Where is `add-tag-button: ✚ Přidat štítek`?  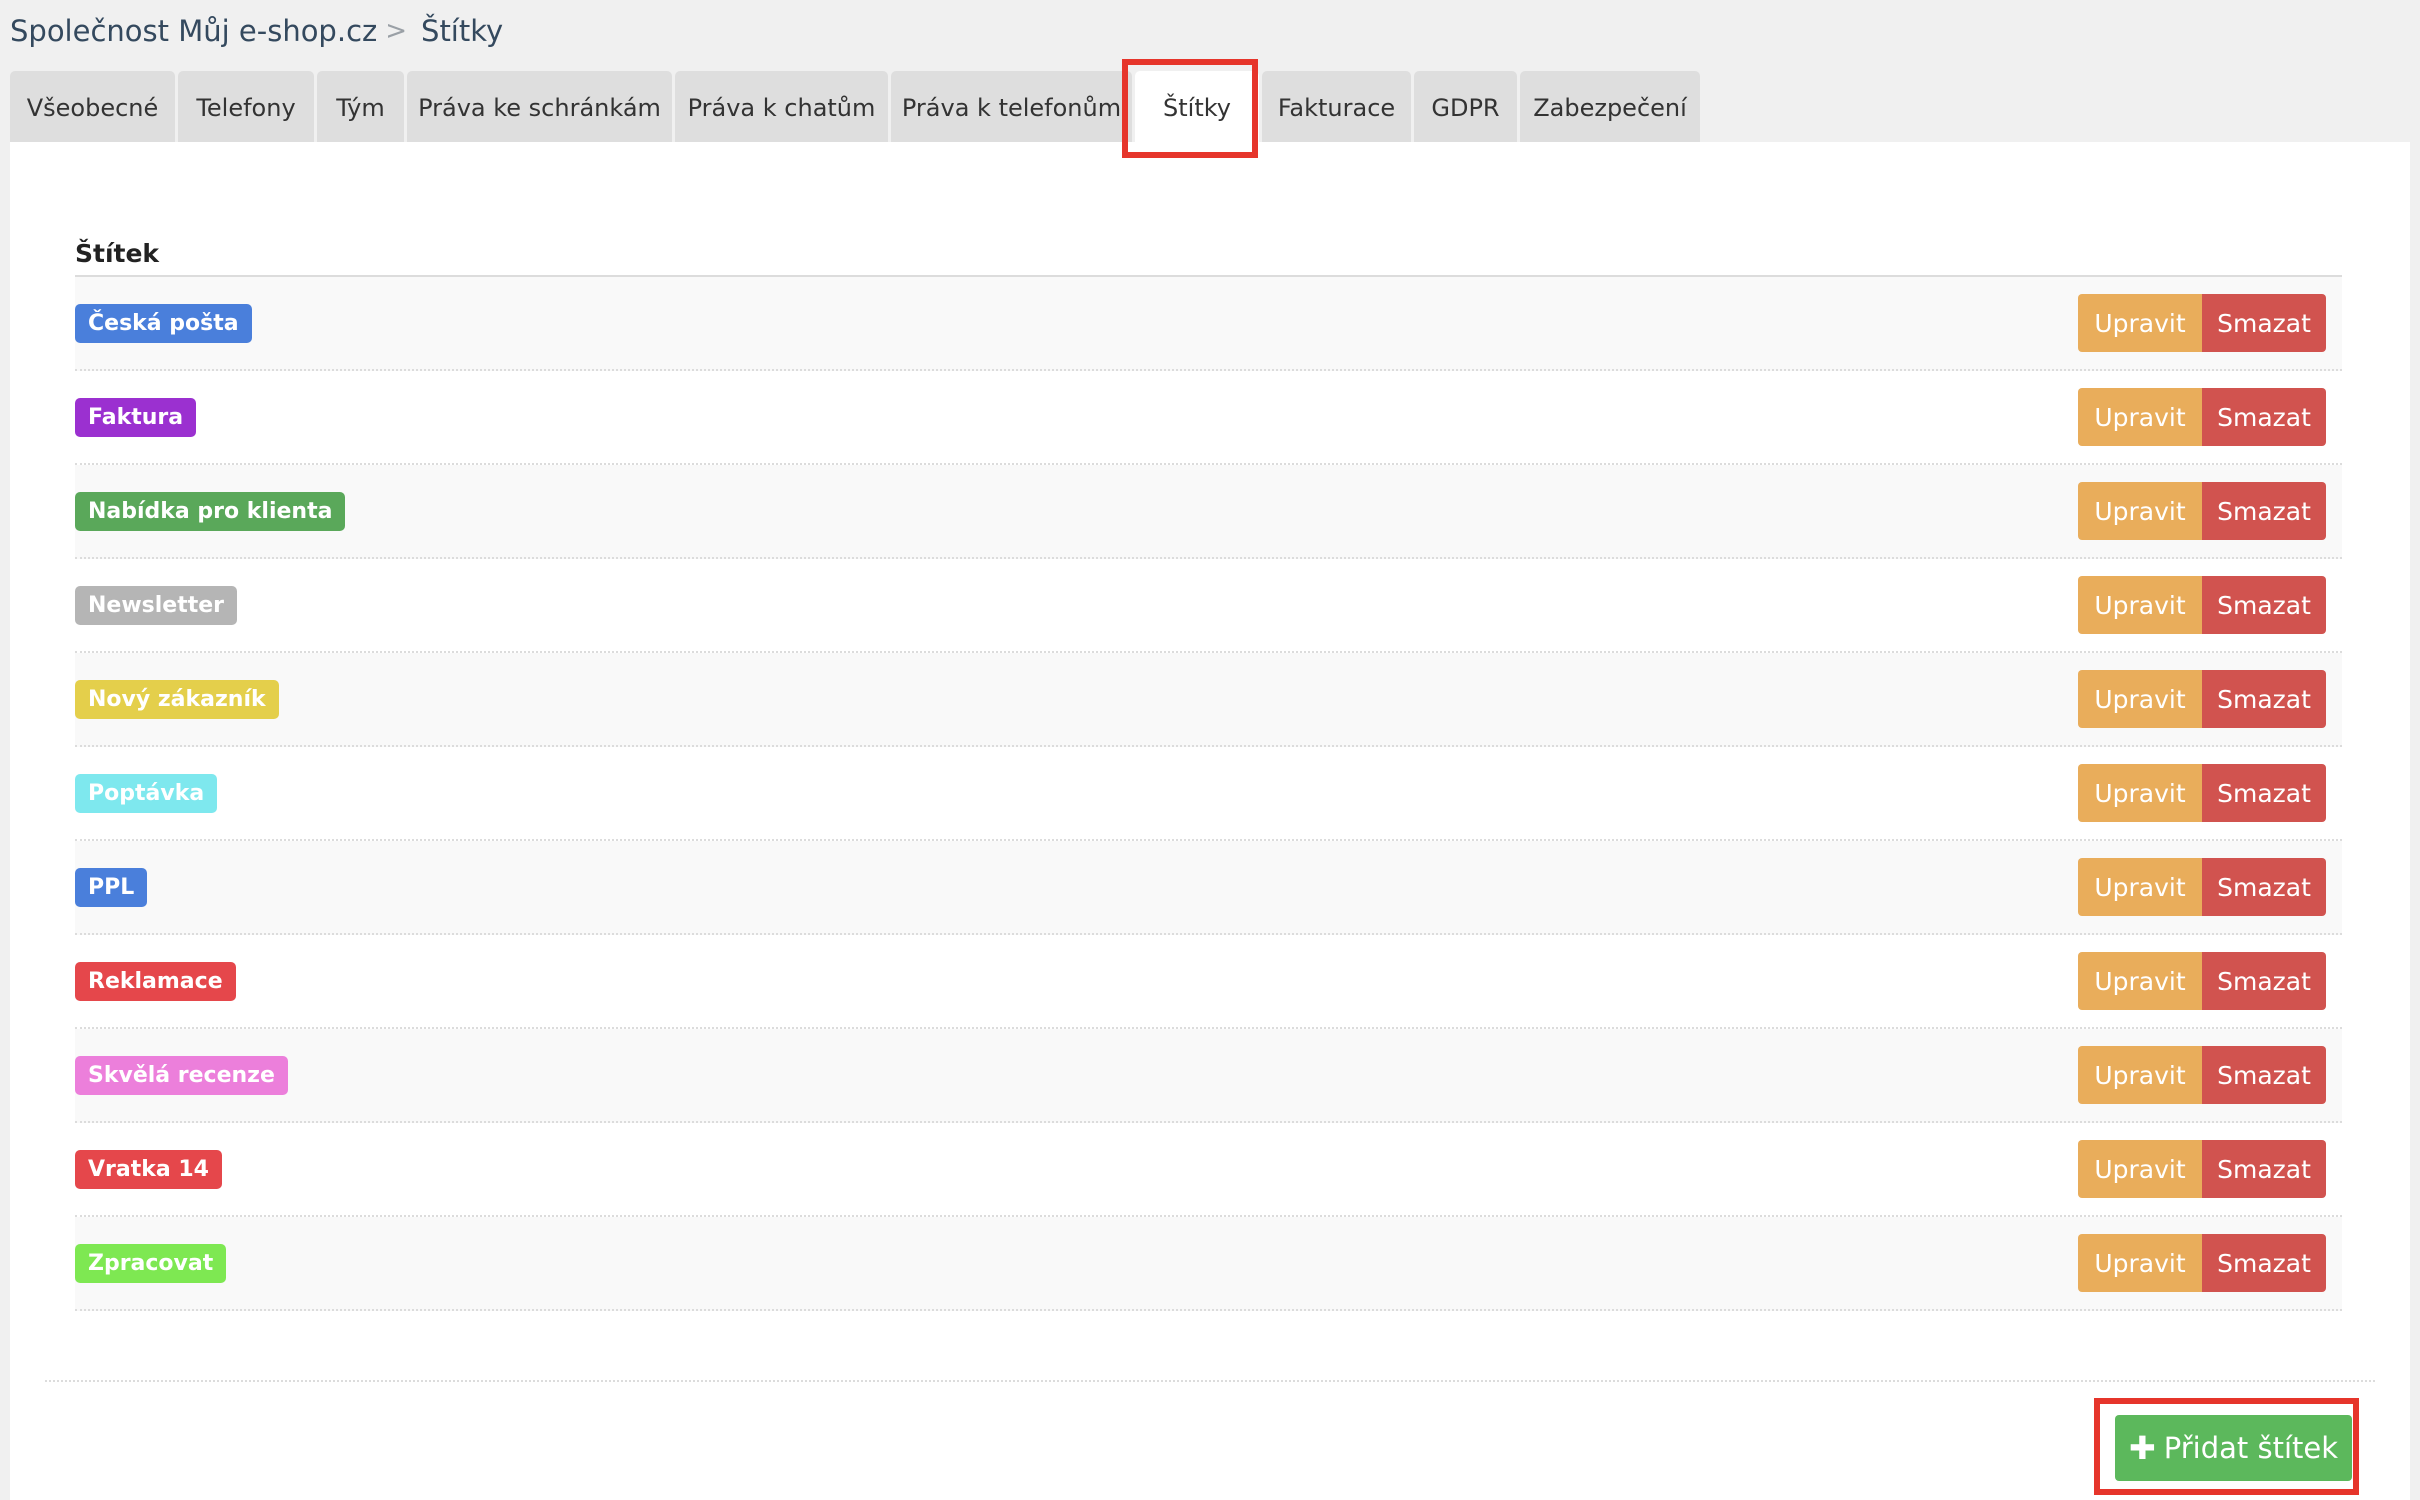 add-tag-button: ✚ Přidat štítek is located at coordinates (2233, 1448).